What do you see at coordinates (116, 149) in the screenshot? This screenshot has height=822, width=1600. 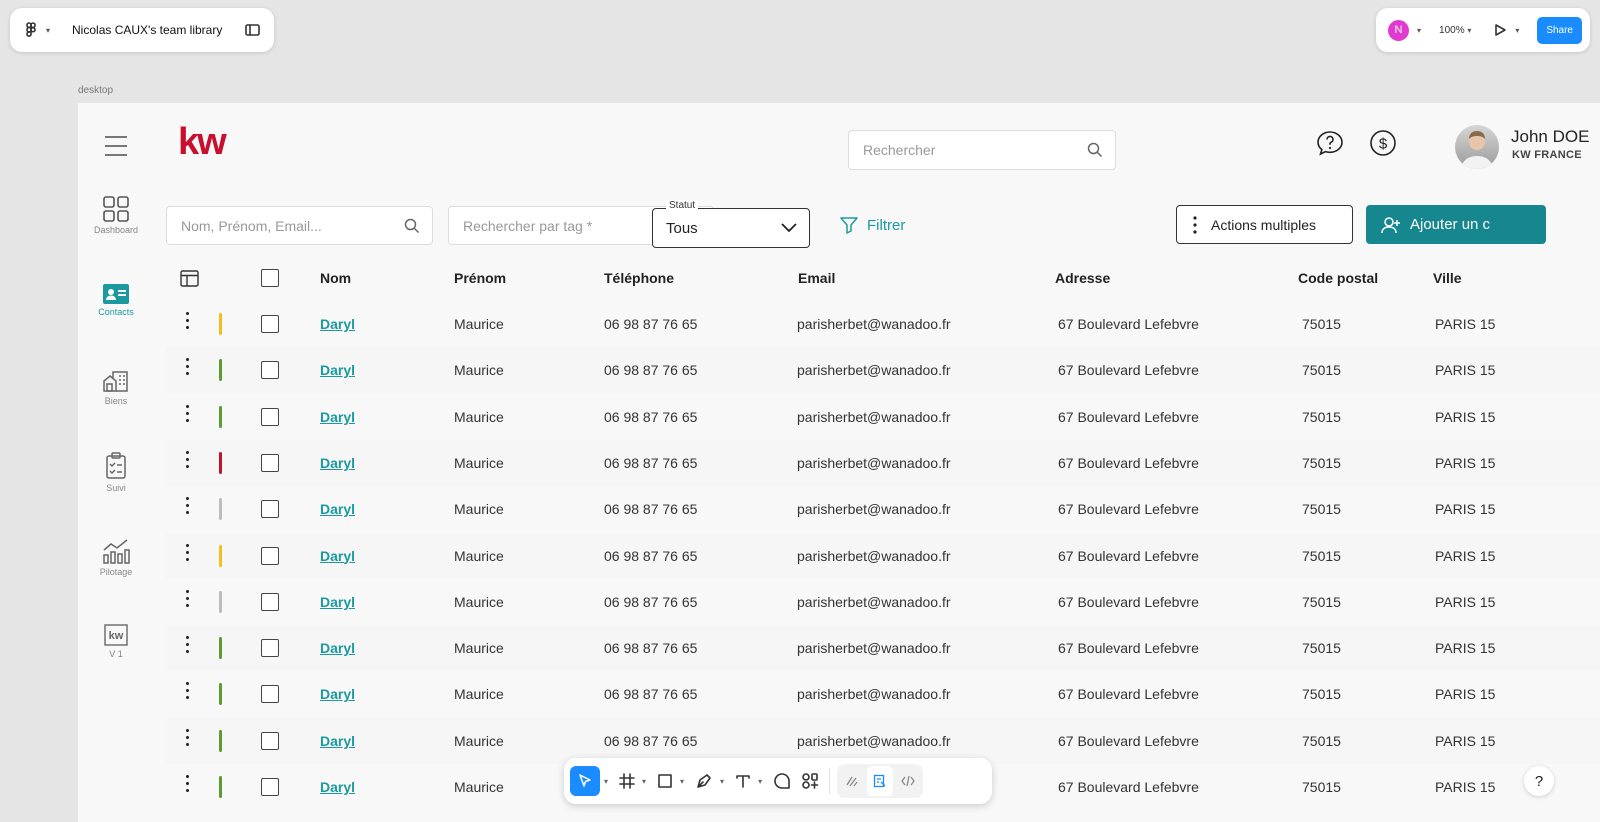 I see `hamburger-menu-icon` at bounding box center [116, 149].